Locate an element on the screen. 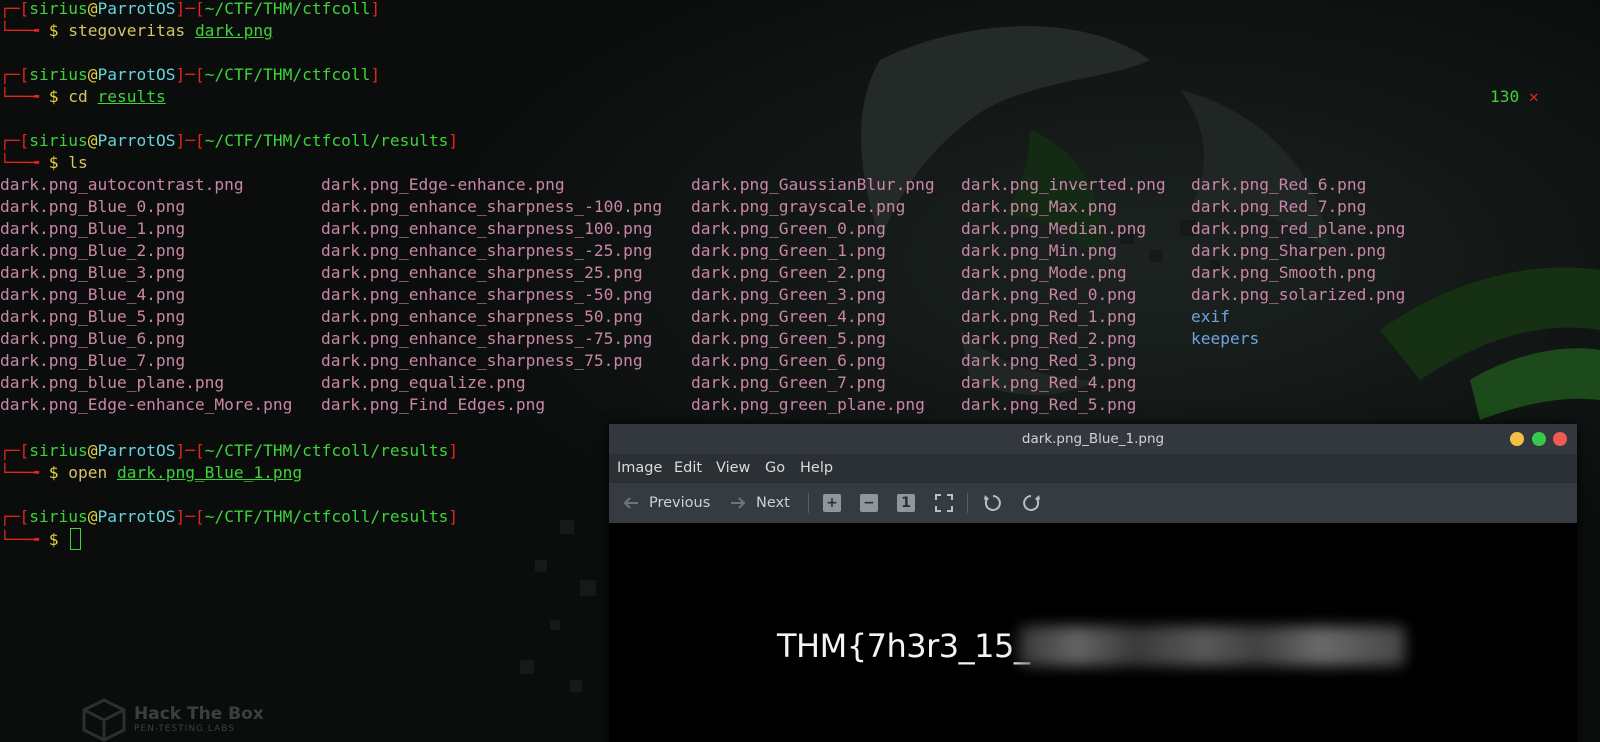  file-entry: dark.png_blue_plane.png is located at coordinates (112, 382).